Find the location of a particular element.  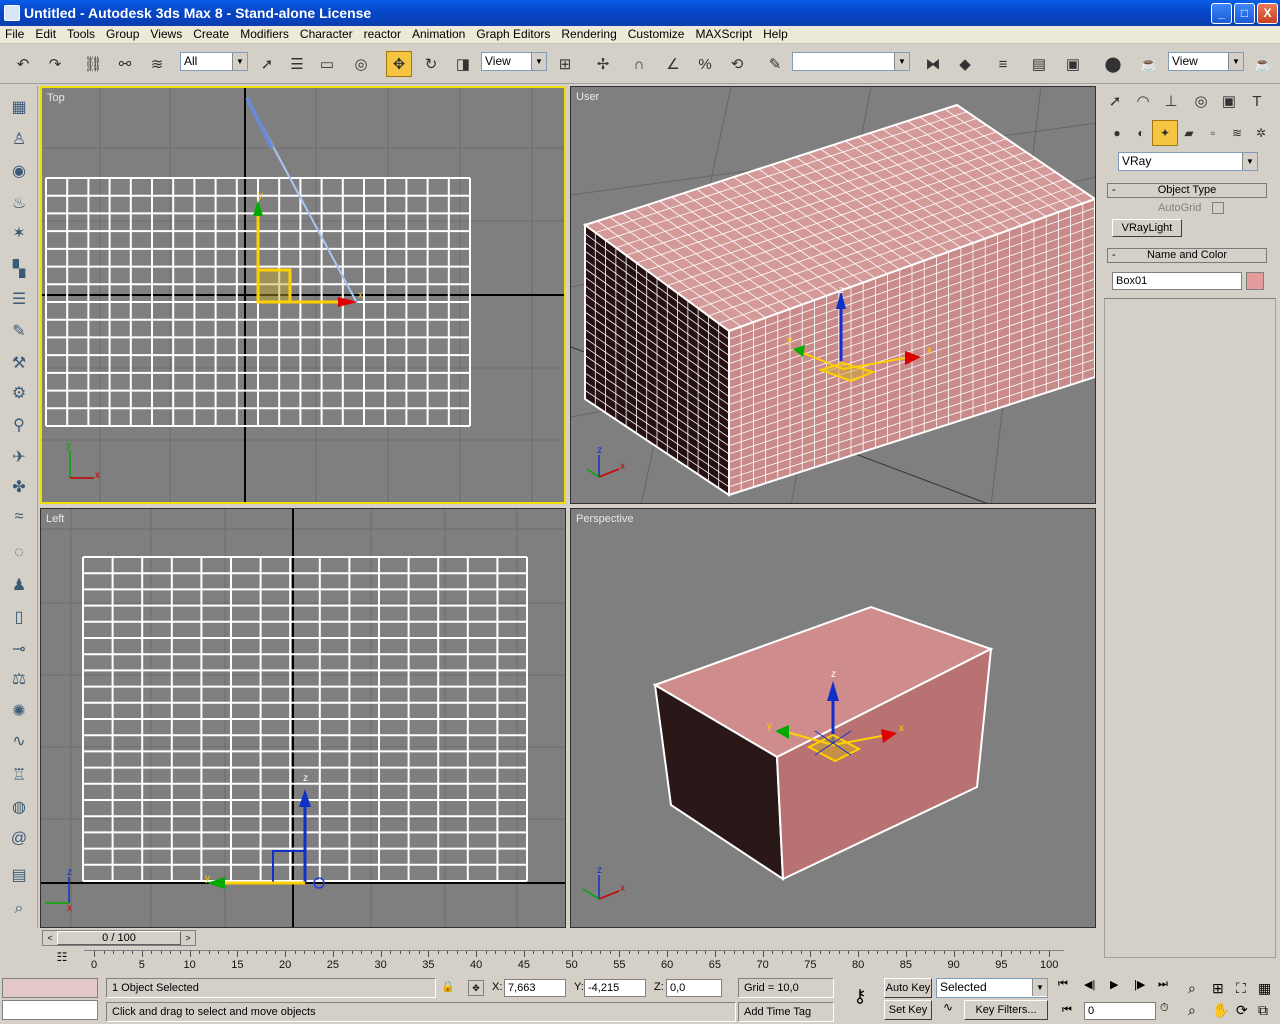

hinge-icon: ⊸ is located at coordinates (19, 649).